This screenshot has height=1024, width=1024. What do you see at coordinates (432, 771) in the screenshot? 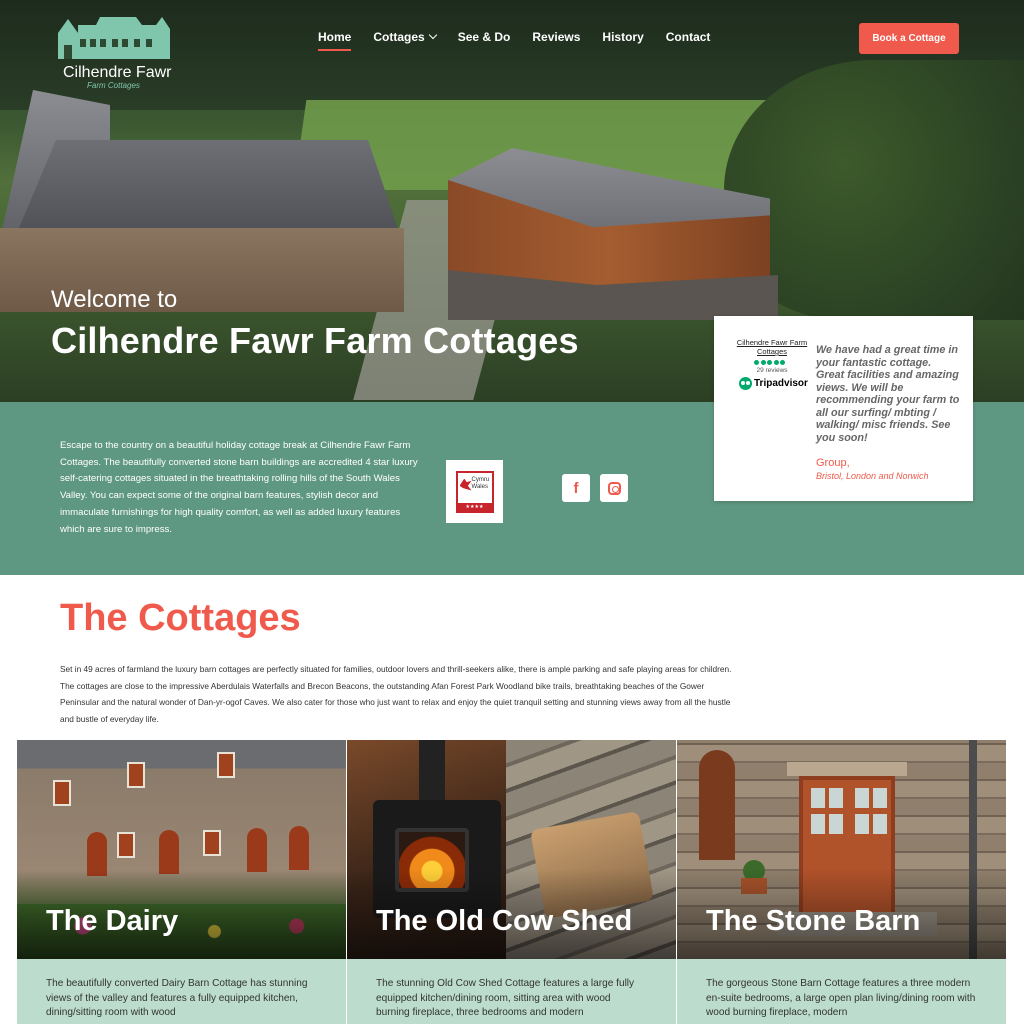
I see `stove-pipe` at bounding box center [432, 771].